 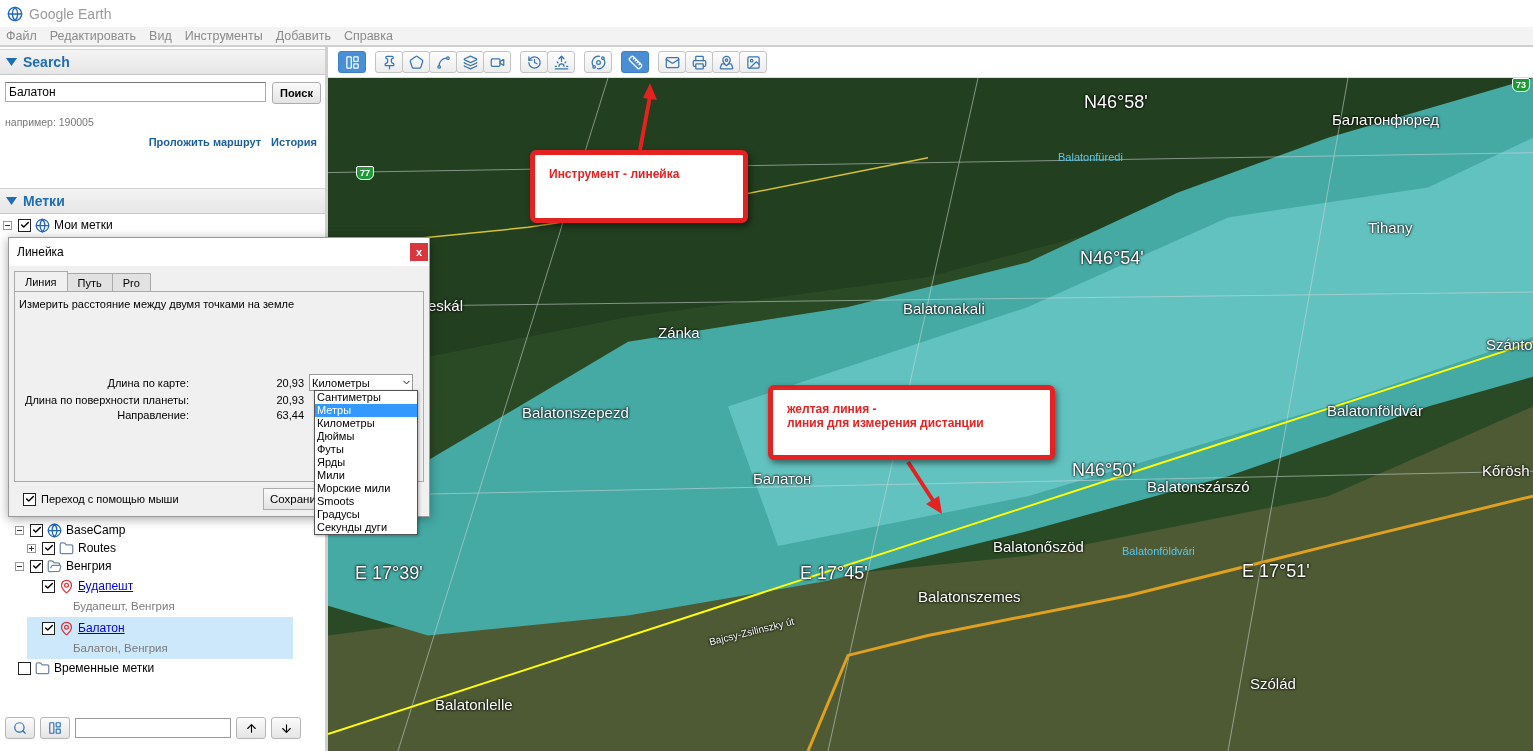 I want to click on close-button: x, so click(x=419, y=252).